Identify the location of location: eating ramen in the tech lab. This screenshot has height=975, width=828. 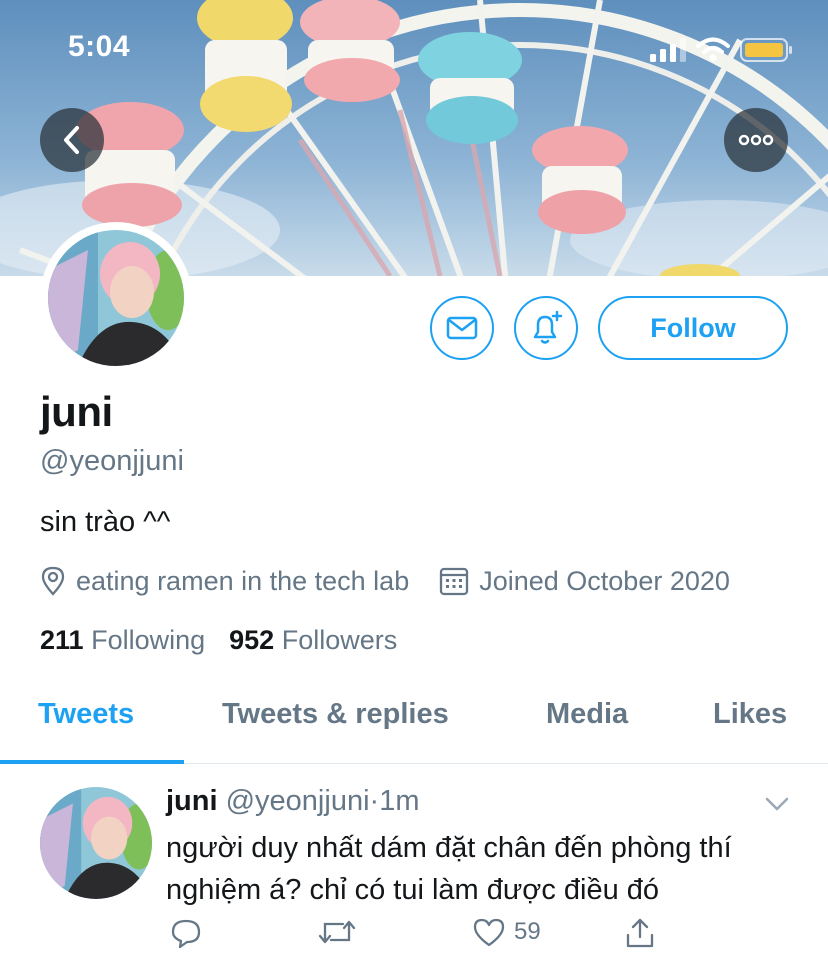
(224, 581).